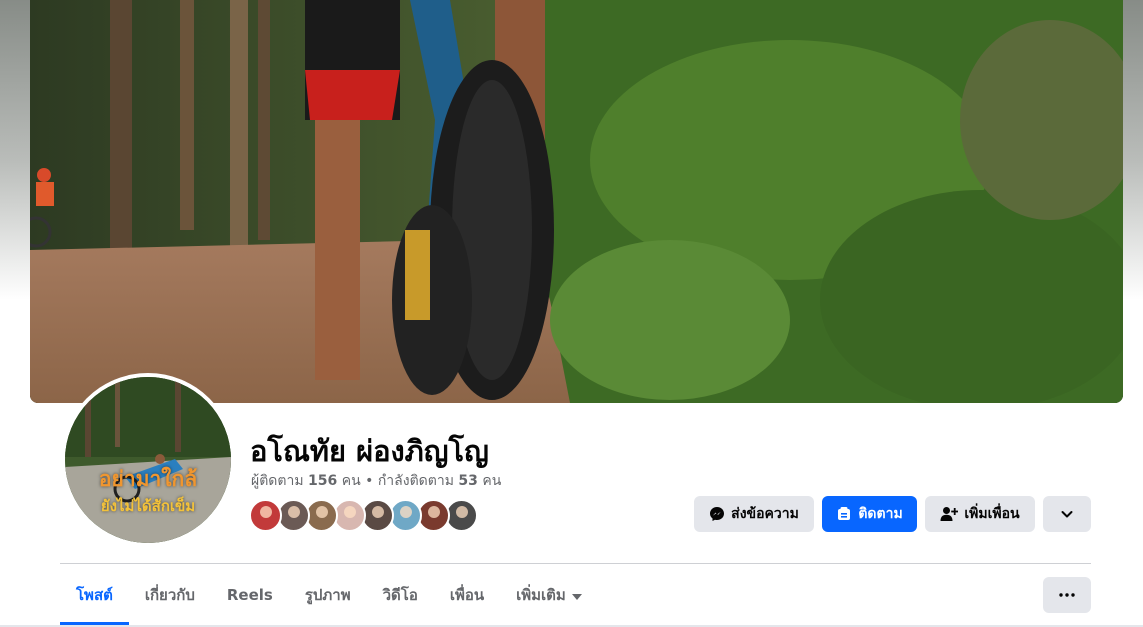  I want to click on profile-avatar: อย่ามาใกล้ ยังไม่ได้สักเข็ม, so click(148, 460).